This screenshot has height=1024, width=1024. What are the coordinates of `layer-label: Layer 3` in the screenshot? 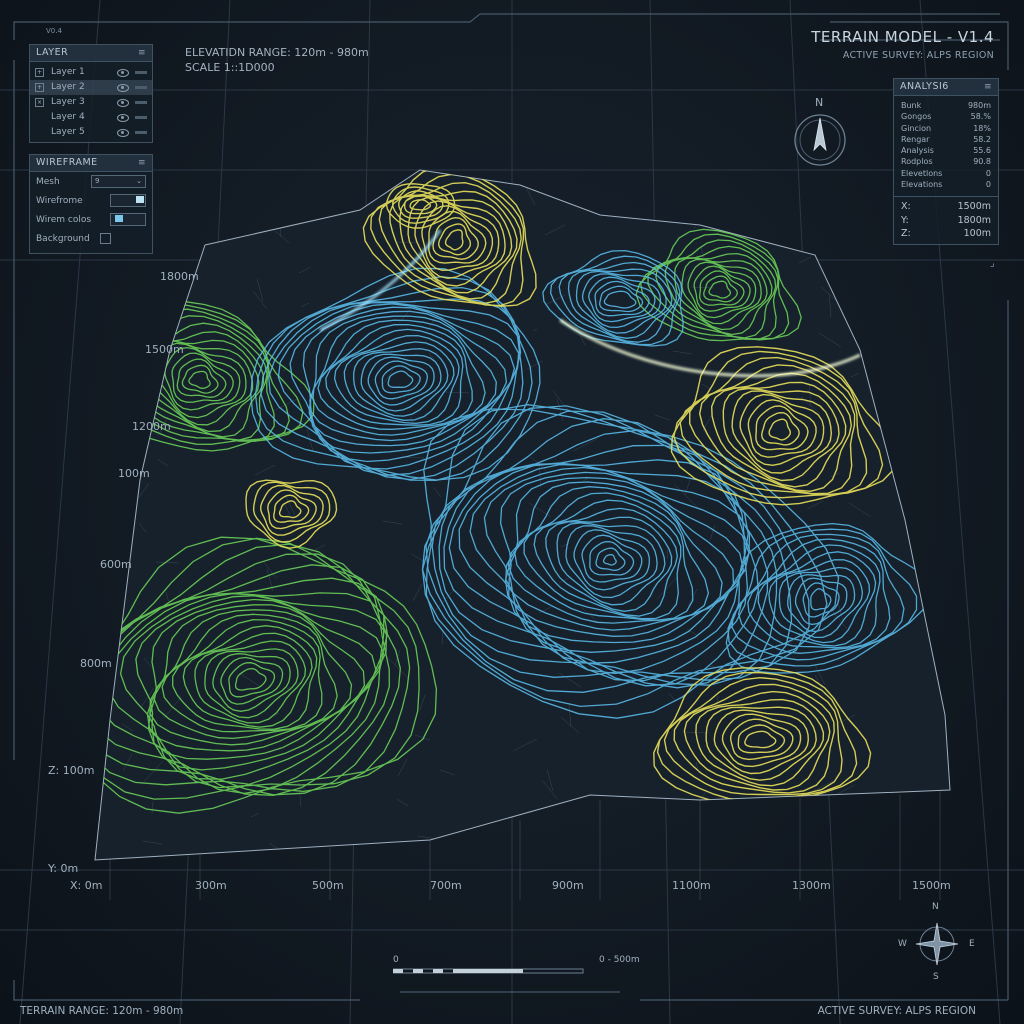 It's located at (68, 102).